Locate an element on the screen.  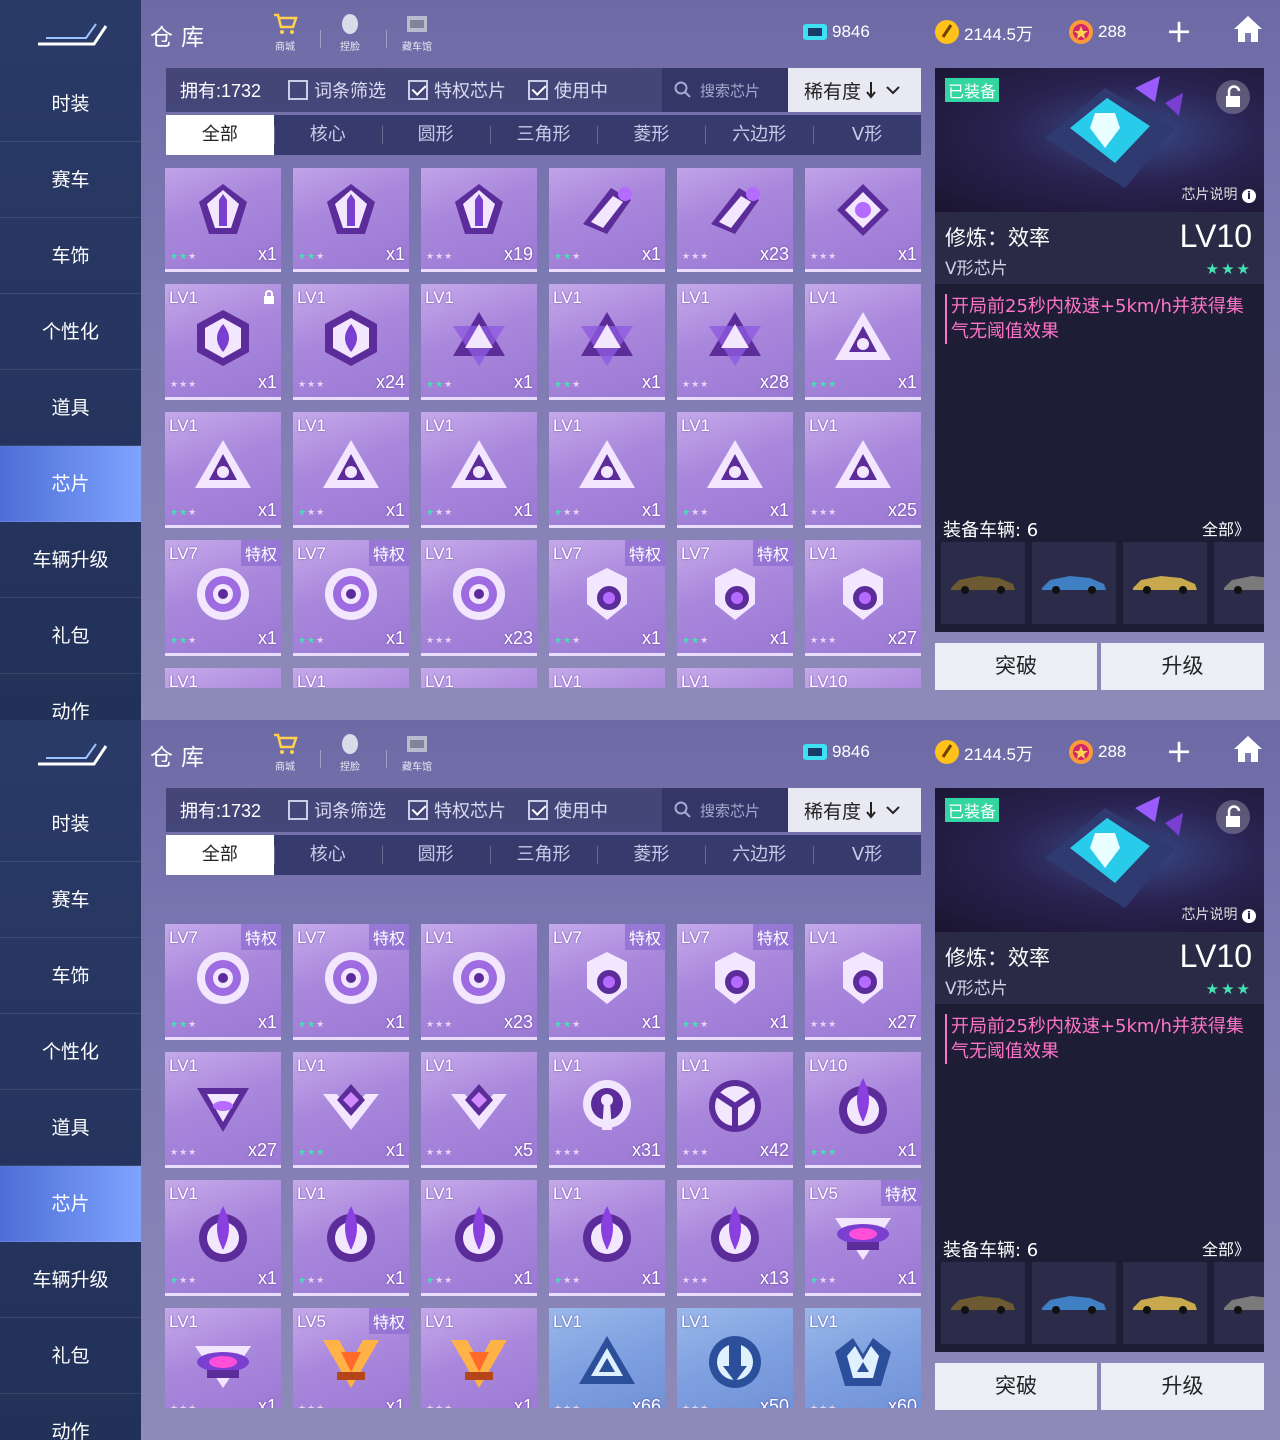
chip-item: LV1 x42 ★★★ is located at coordinates (735, 1110).